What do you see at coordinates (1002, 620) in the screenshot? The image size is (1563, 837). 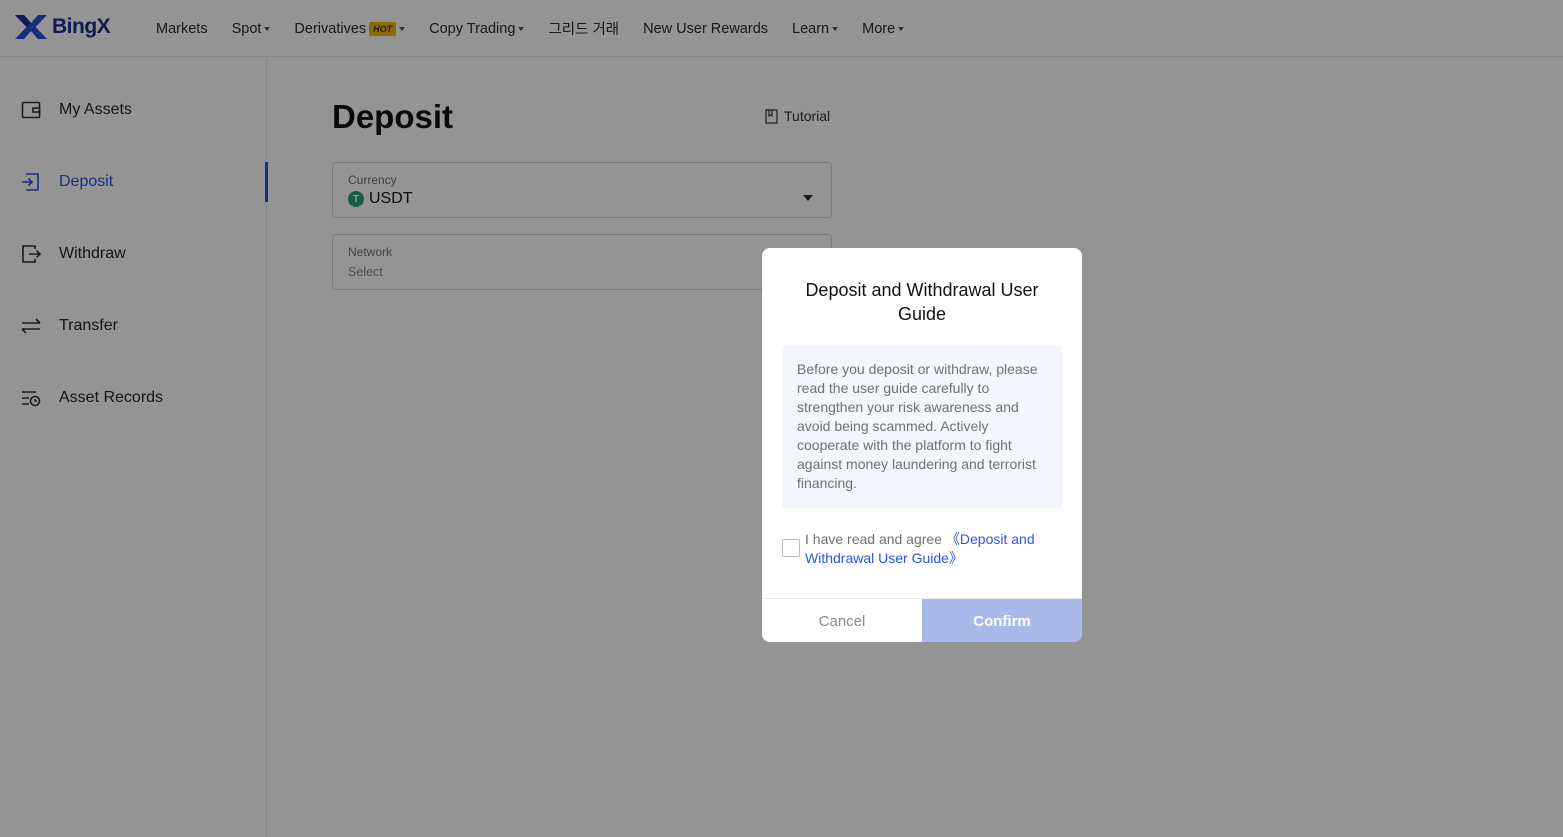 I see `confirm-button: Confirm` at bounding box center [1002, 620].